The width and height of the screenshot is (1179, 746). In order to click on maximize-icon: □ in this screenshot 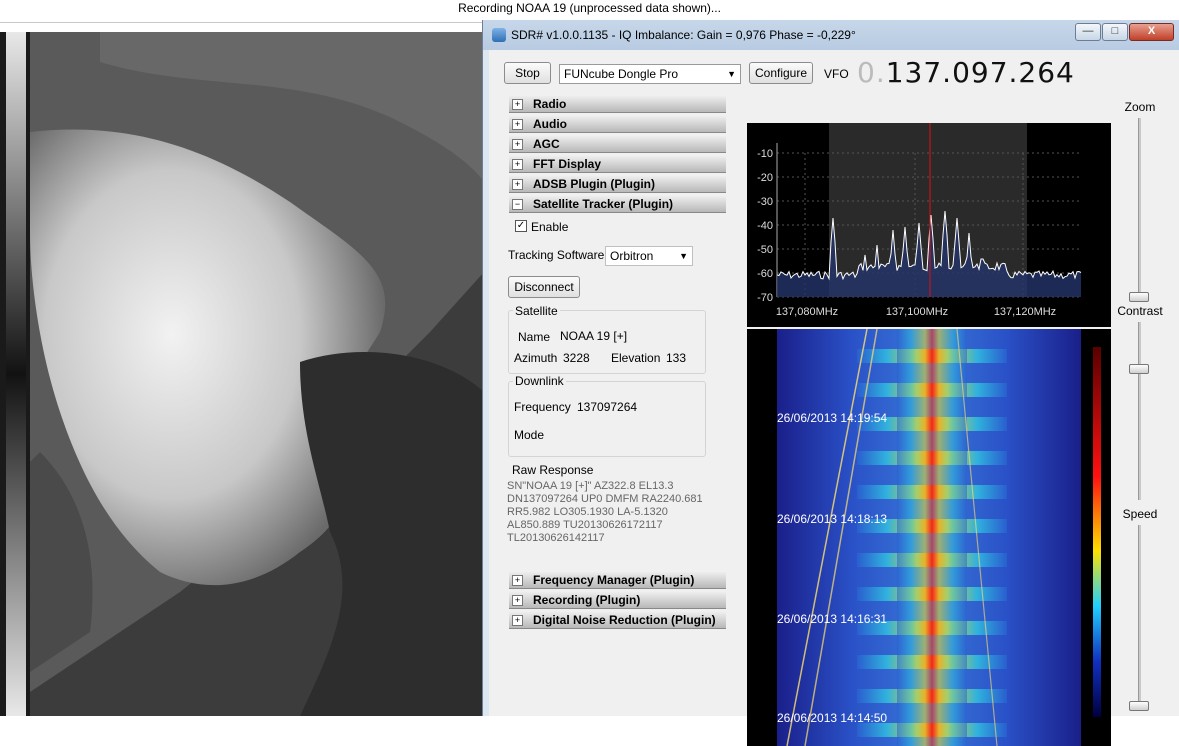, I will do `click(1115, 31)`.